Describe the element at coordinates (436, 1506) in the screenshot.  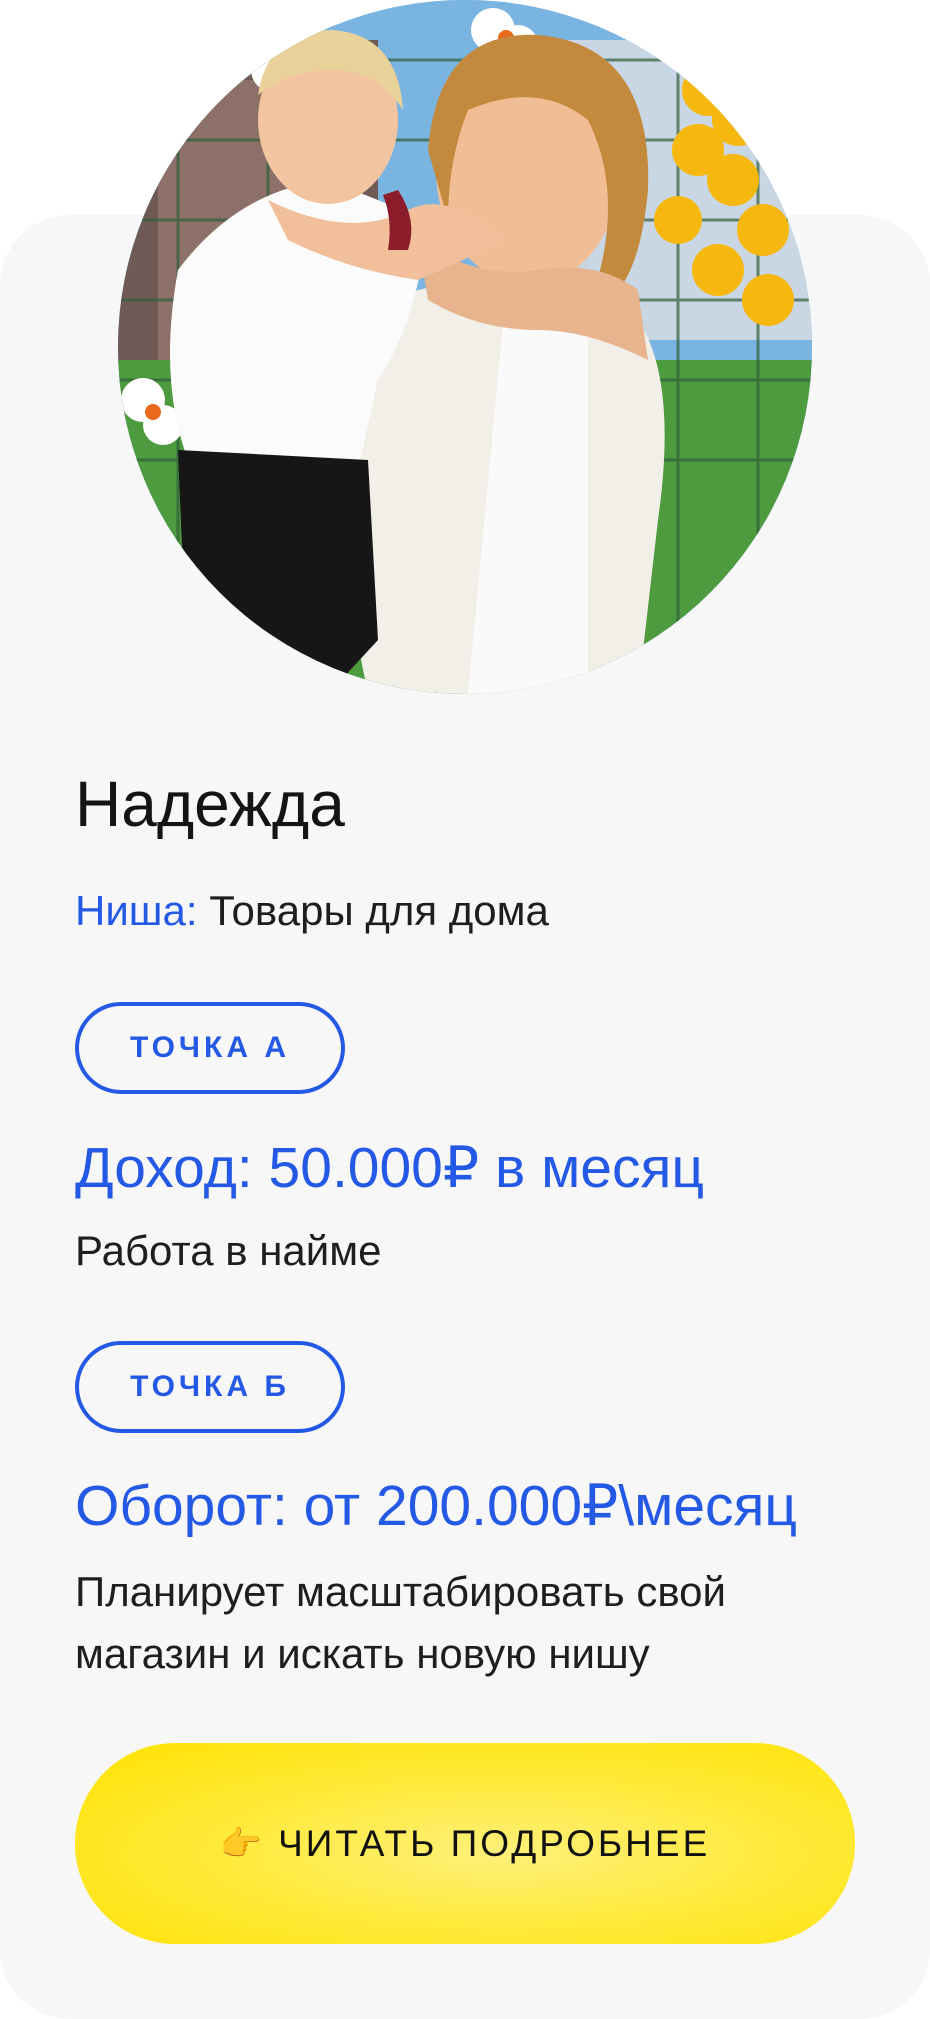
I see `point-b-headline: Оборот: от 200.000₽\месяц` at that location.